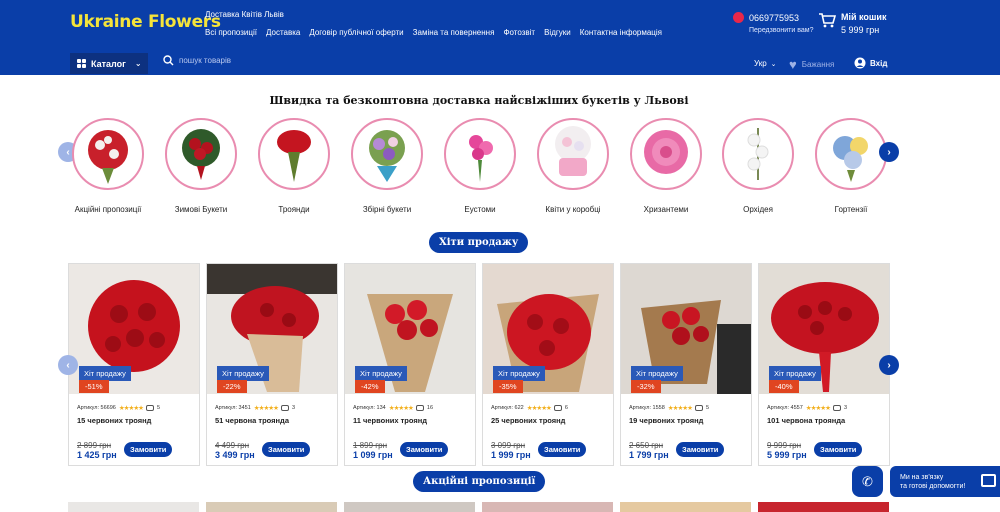  I want to click on phone-icon: ✆, so click(867, 481).